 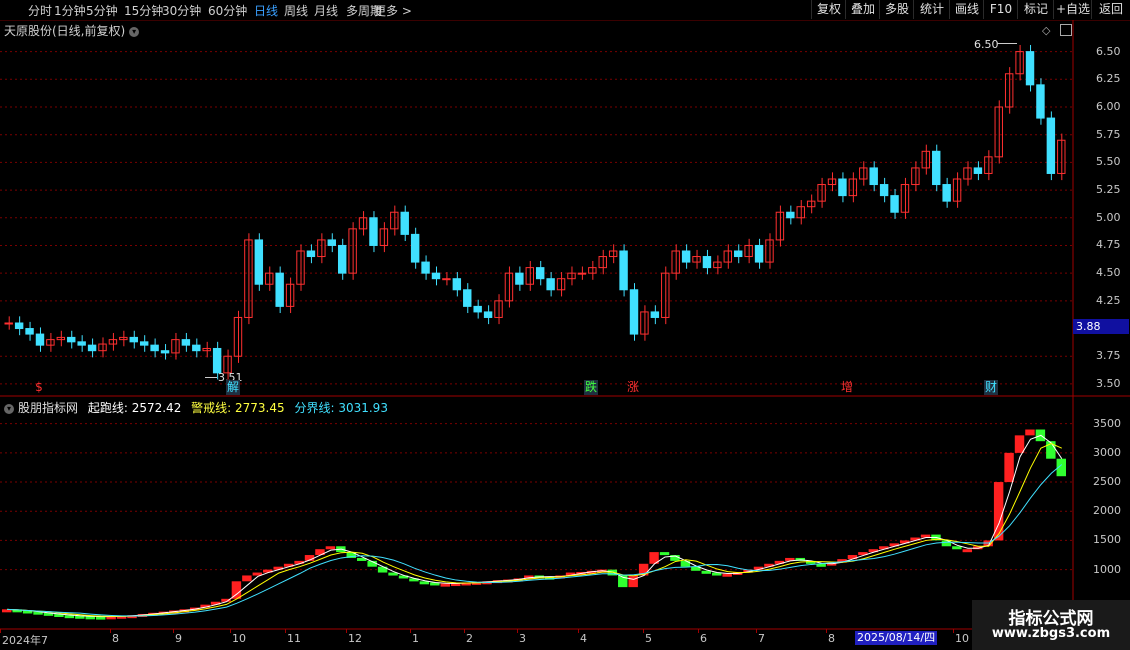 What do you see at coordinates (1051, 633) in the screenshot?
I see `watermark-url: www.zbgs3.com` at bounding box center [1051, 633].